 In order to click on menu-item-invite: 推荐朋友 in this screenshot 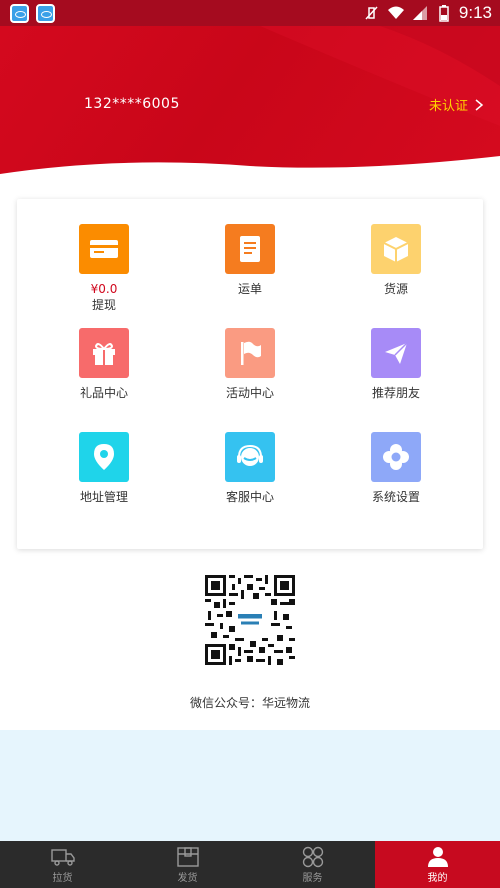, I will do `click(396, 364)`.